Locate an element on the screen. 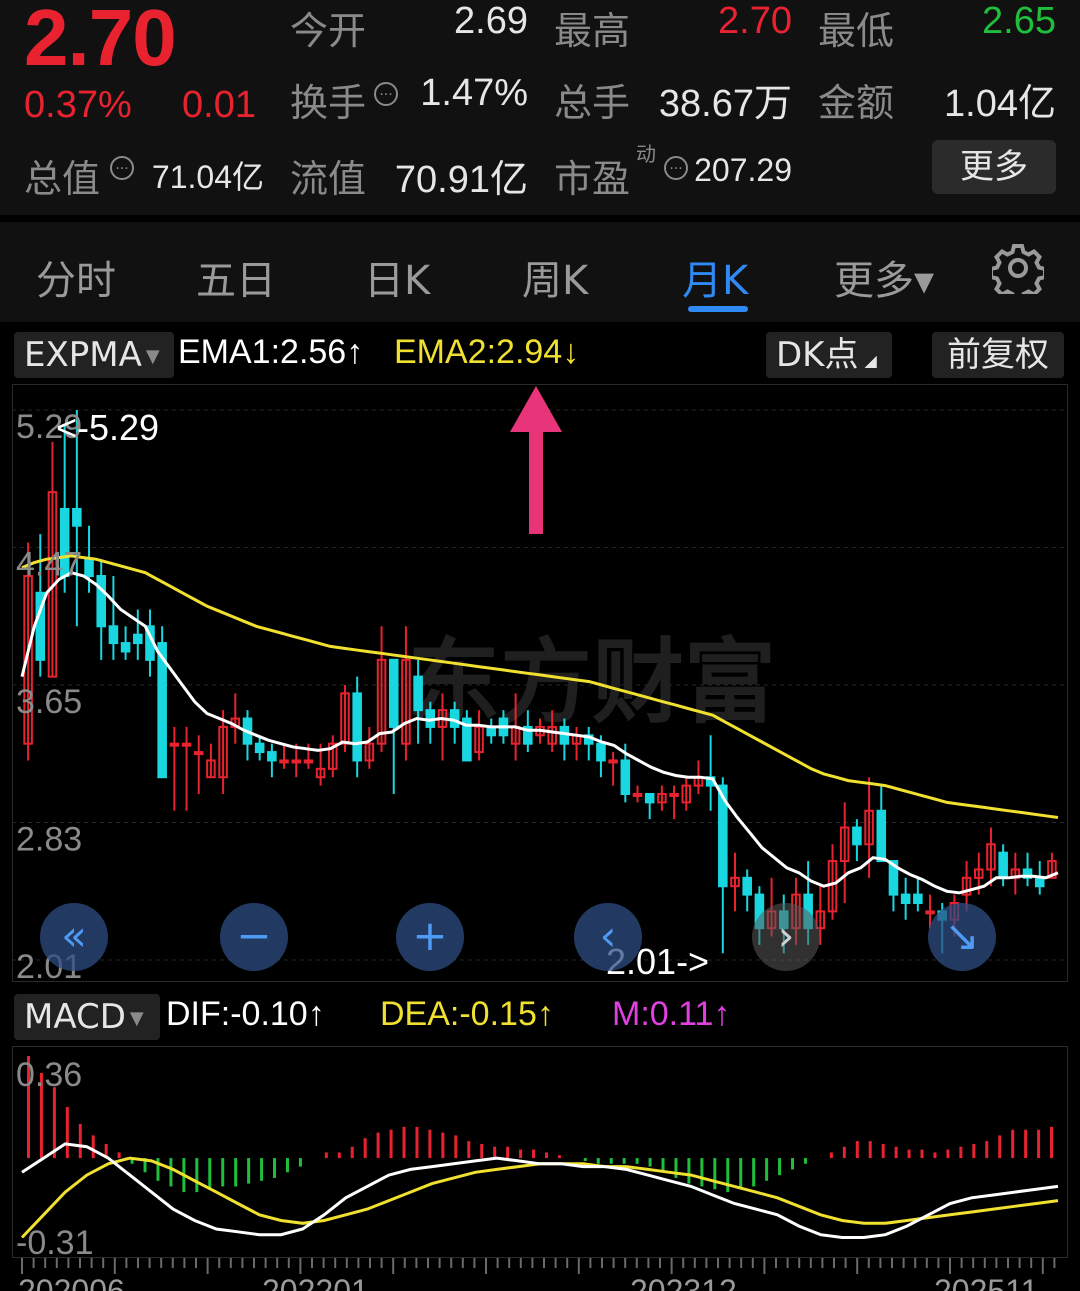  tab-monthly-k: 月K is located at coordinates (715, 277).